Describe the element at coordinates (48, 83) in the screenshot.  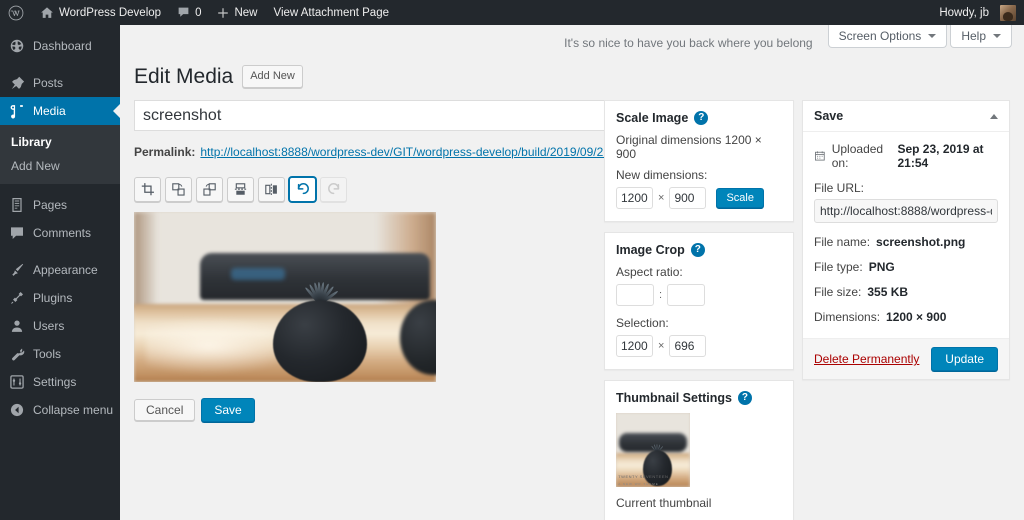
I see `sidebar-item-label: Posts` at that location.